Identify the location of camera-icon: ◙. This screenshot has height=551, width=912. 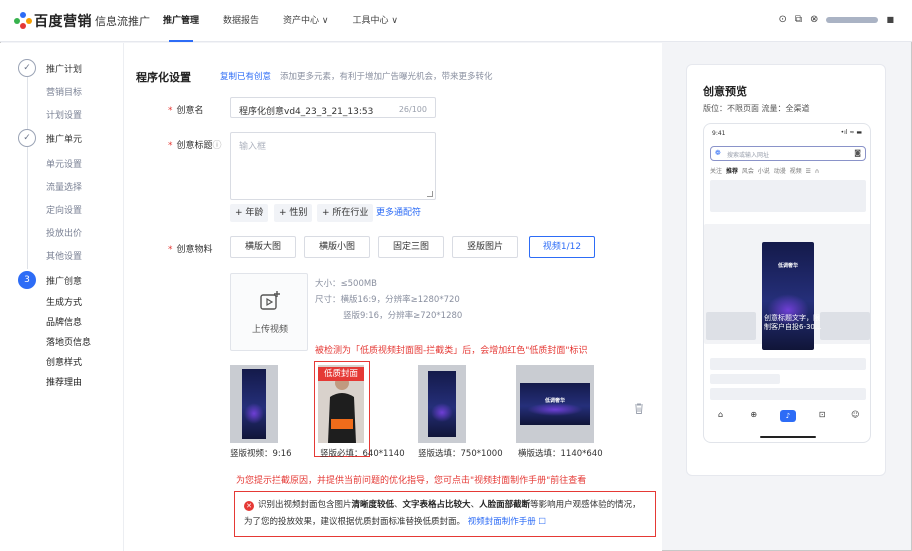
(857, 153).